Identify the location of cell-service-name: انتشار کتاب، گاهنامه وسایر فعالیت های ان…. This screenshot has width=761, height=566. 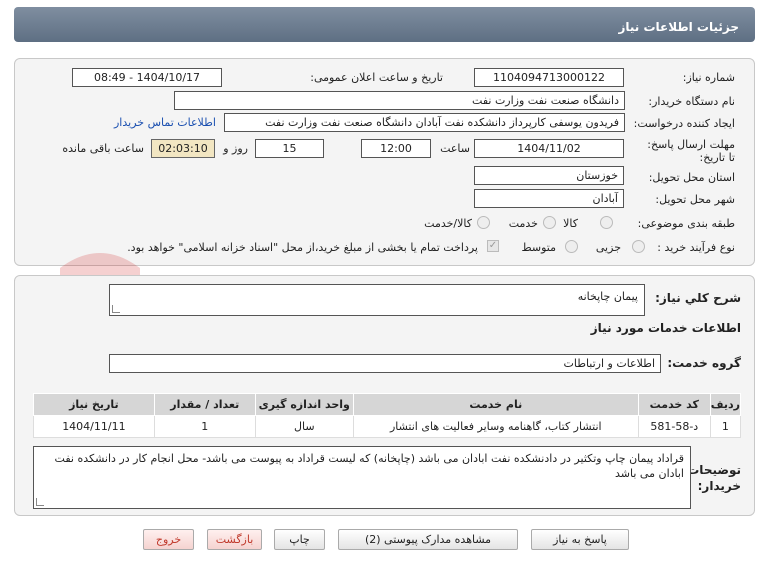
(495, 426).